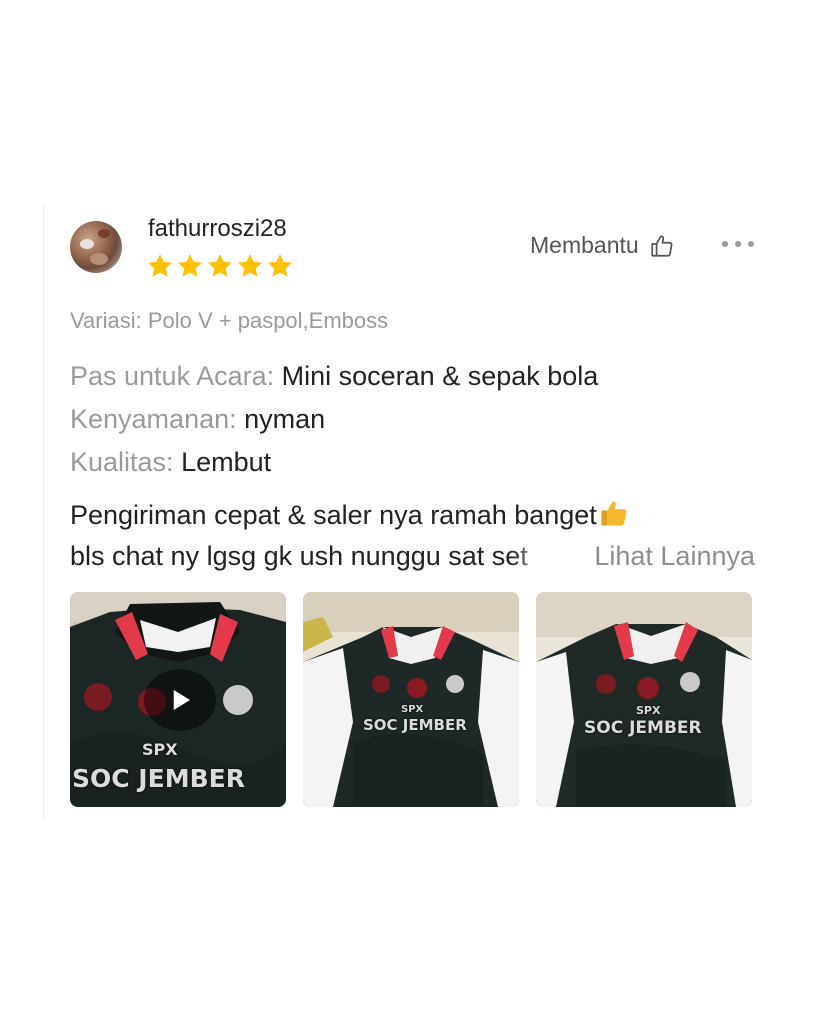  I want to click on attribute-value: Mini soceran & sepak bola, so click(440, 376).